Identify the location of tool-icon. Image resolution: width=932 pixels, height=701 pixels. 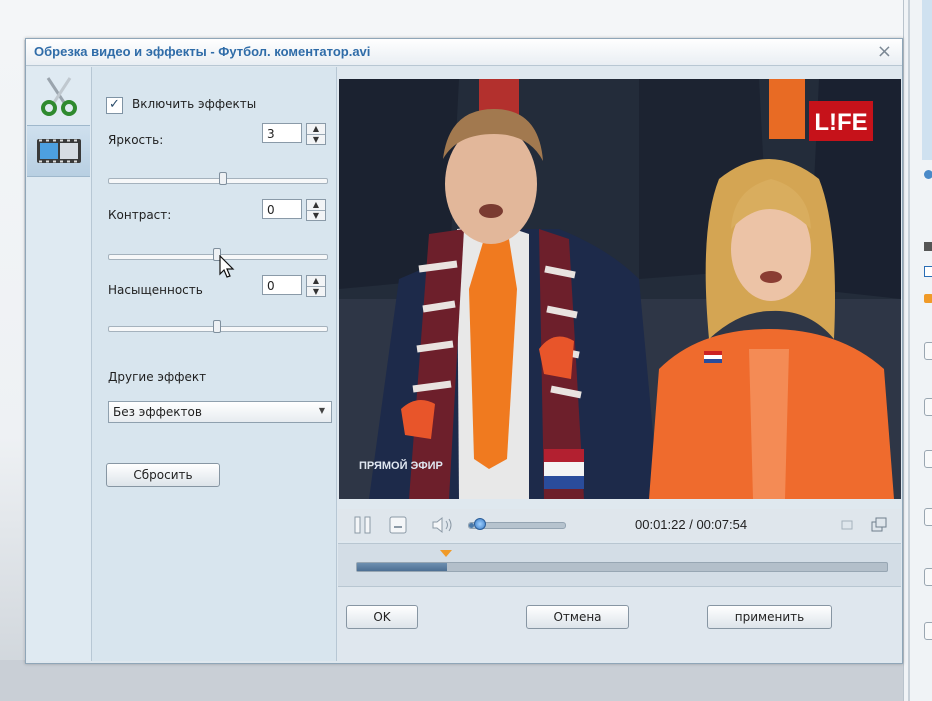
(928, 246).